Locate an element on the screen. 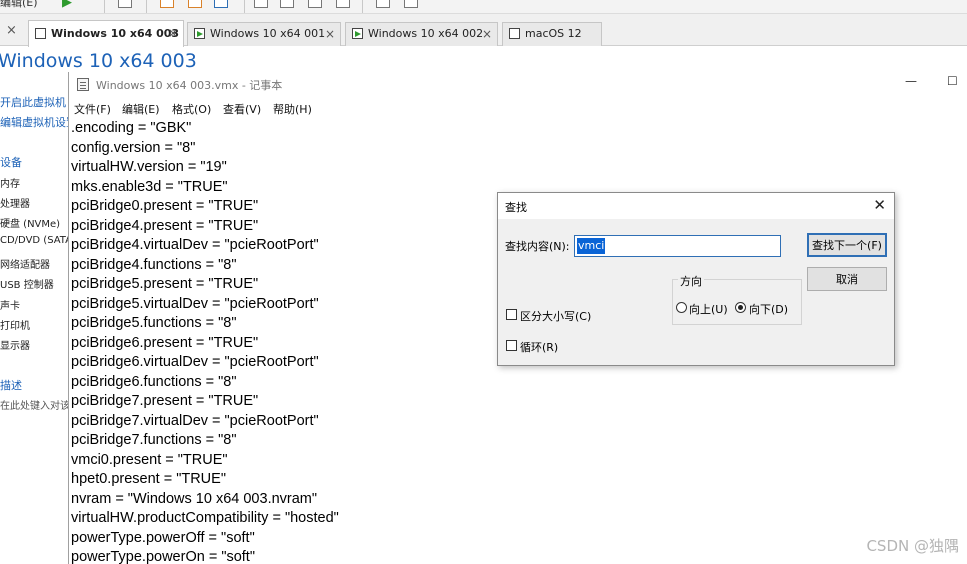 The width and height of the screenshot is (967, 564). text-line: vmci0.present = "TRUE" is located at coordinates (149, 459).